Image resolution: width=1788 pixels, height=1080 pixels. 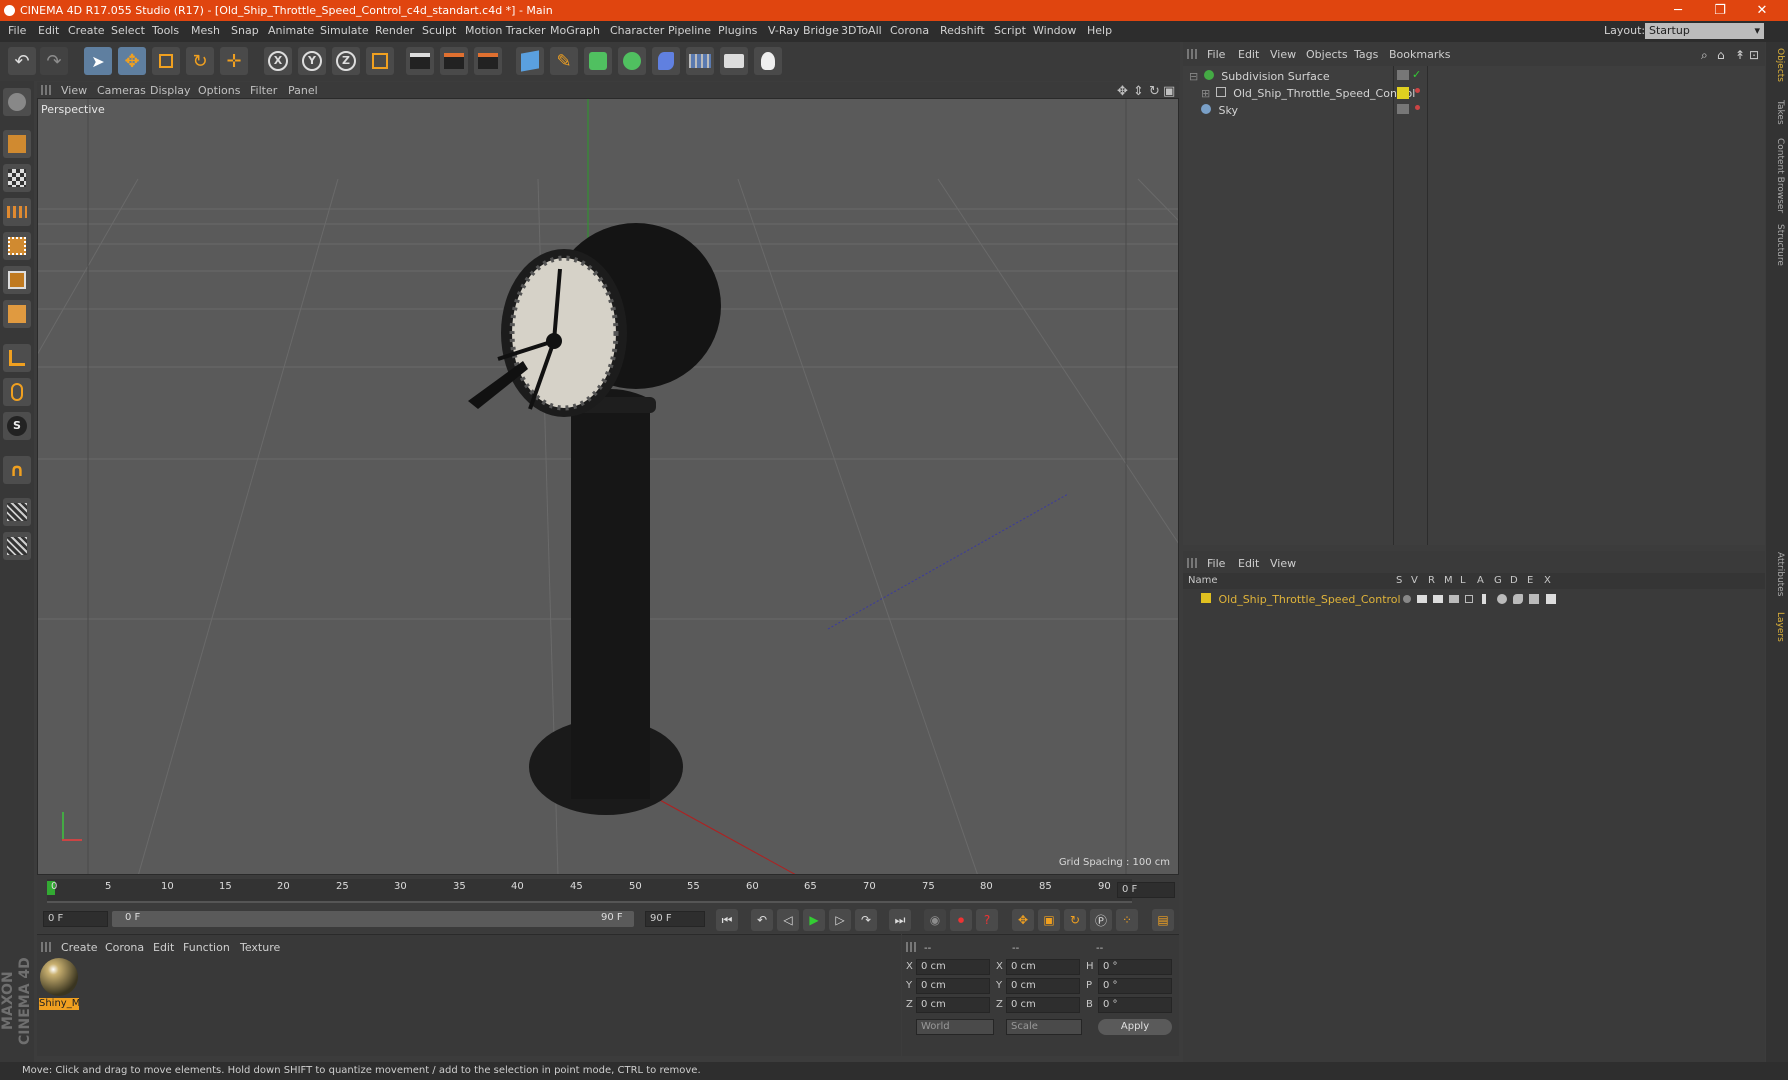 I want to click on search-icon: ⌕, so click(x=1704, y=55).